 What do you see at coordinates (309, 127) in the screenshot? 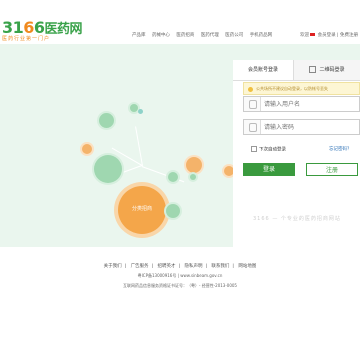
I see `password-input` at bounding box center [309, 127].